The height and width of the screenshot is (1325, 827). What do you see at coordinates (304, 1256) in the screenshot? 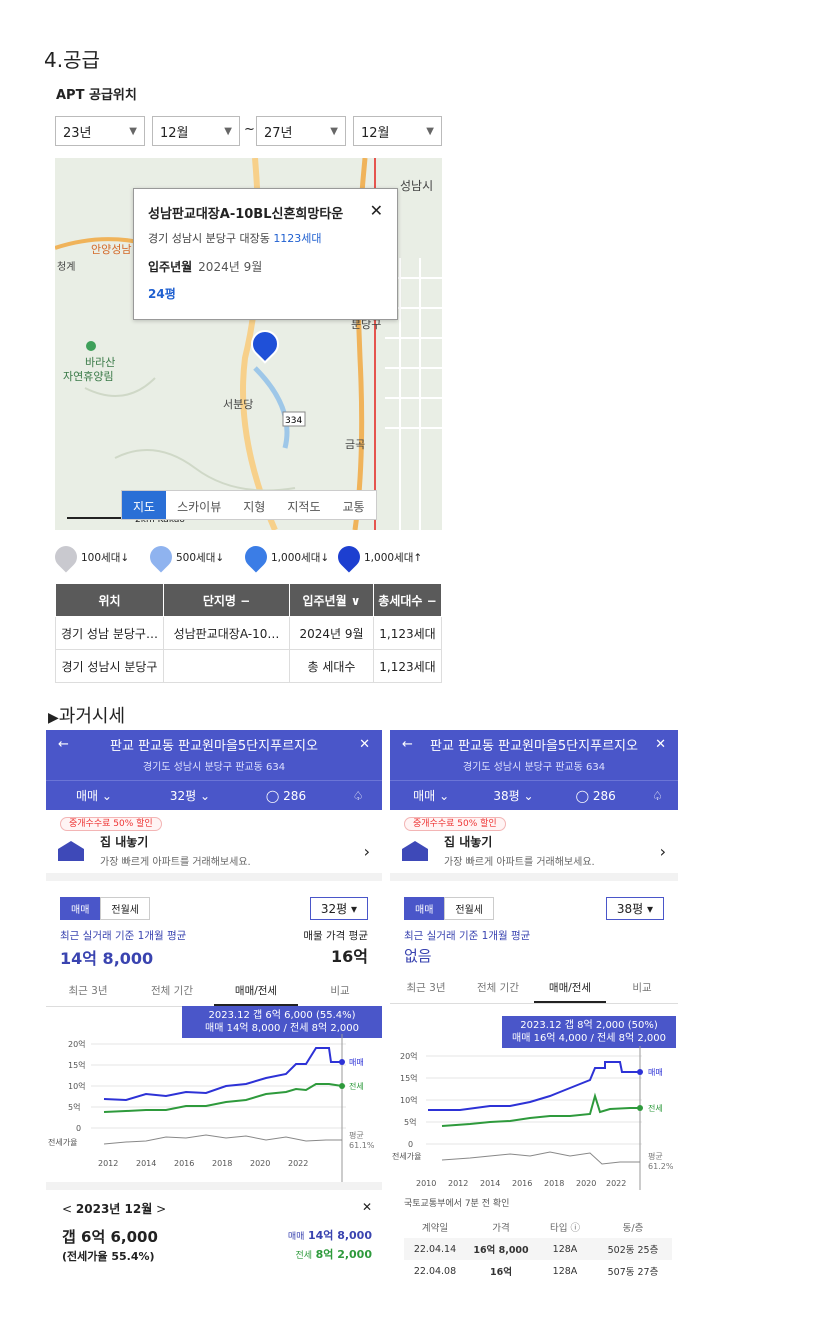
I see `jeonse-summary-label: 전세` at bounding box center [304, 1256].